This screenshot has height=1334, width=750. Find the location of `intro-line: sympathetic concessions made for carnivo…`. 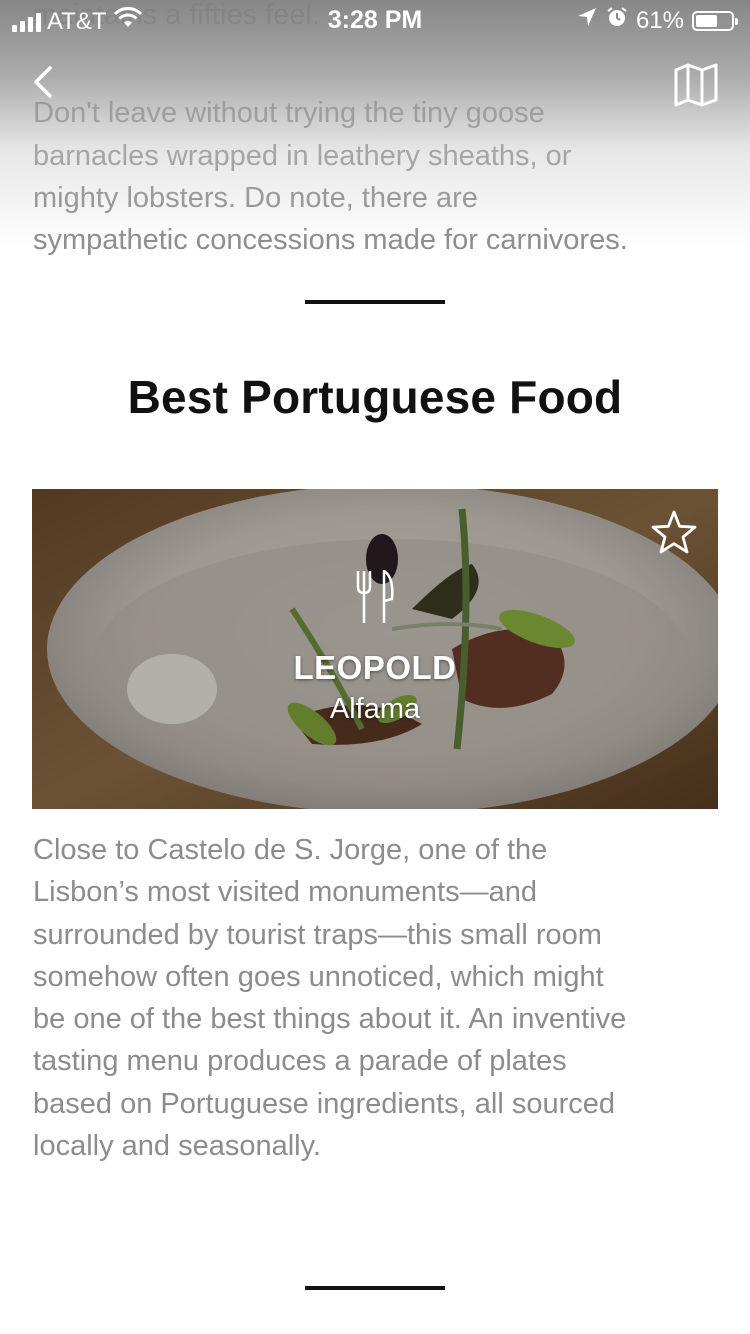

intro-line: sympathetic concessions made for carnivo… is located at coordinates (330, 240).